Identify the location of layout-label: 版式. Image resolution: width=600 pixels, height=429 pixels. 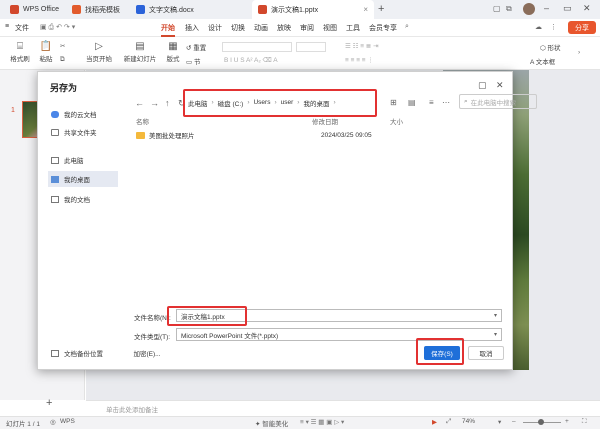
(173, 59).